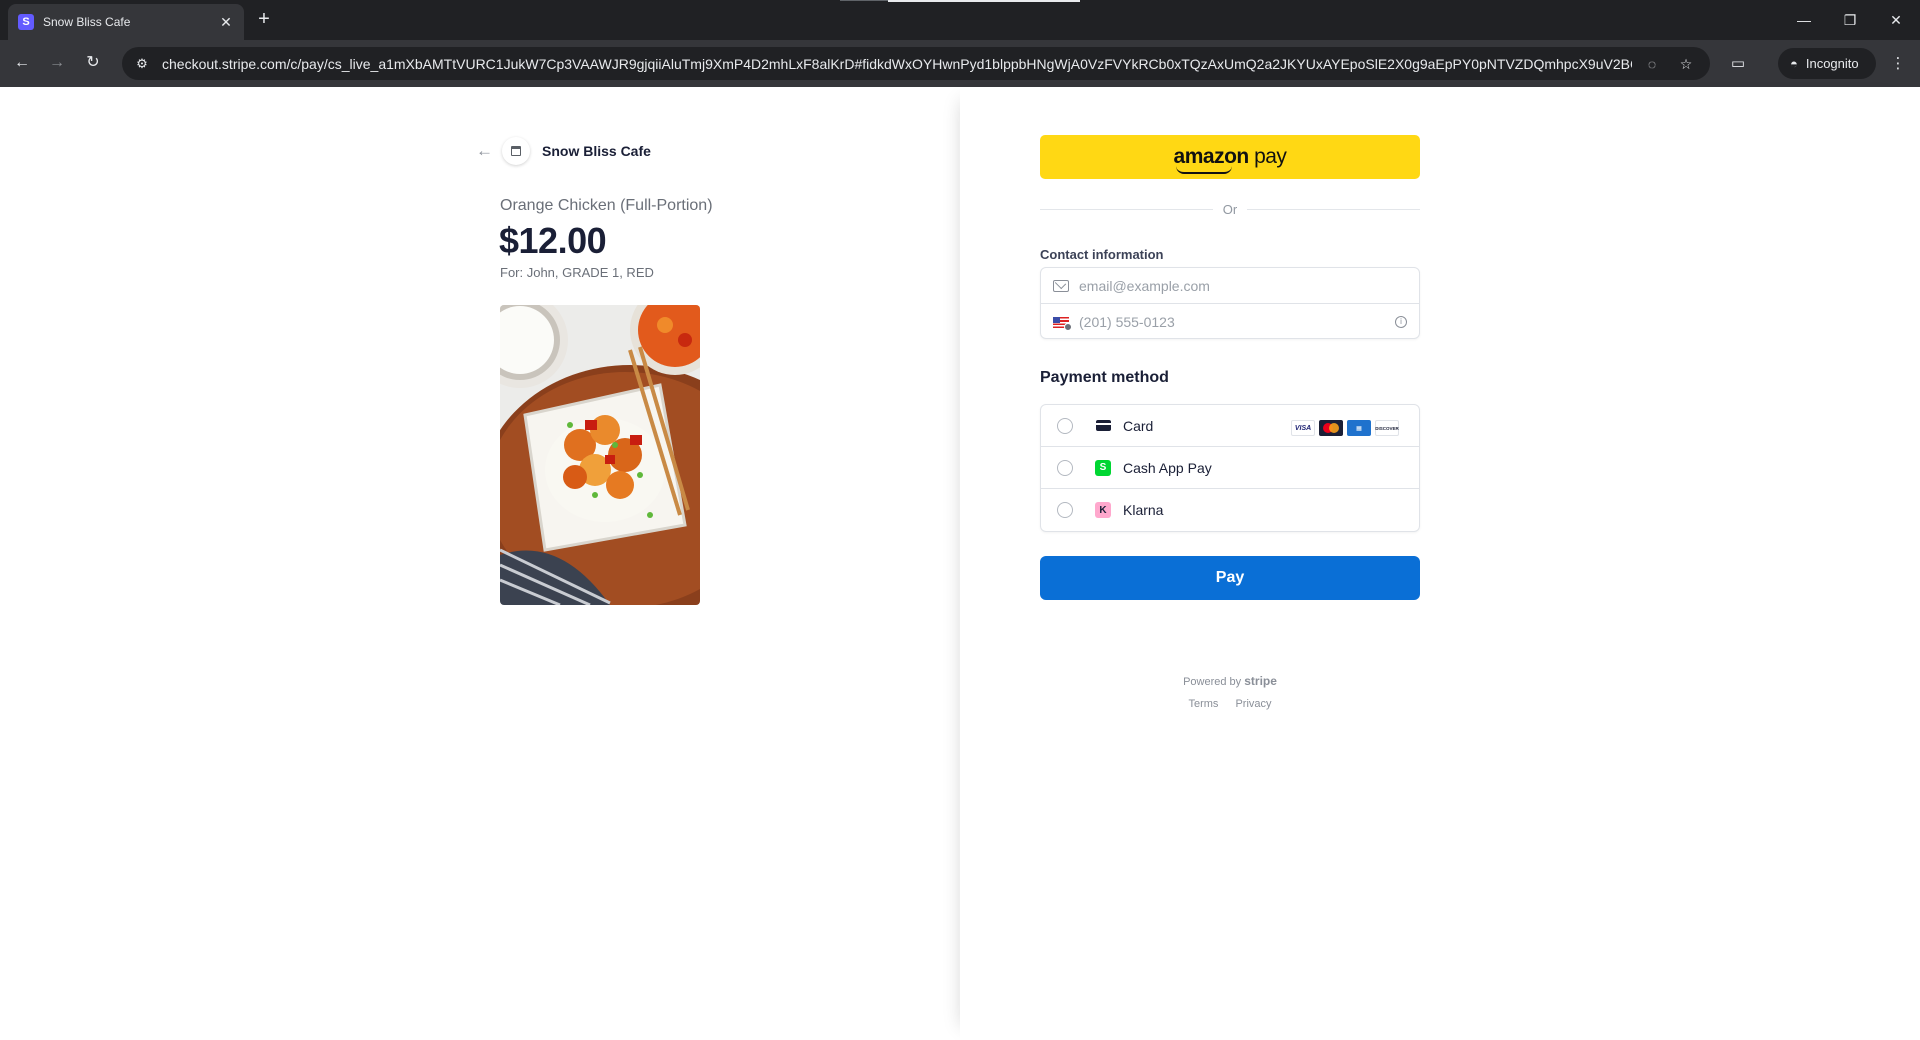  I want to click on cash-app-icon: S, so click(1103, 467).